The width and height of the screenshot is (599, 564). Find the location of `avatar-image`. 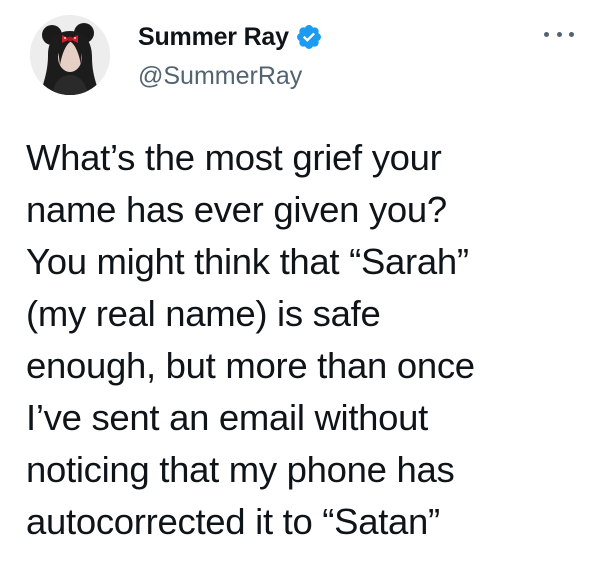

avatar-image is located at coordinates (70, 55).